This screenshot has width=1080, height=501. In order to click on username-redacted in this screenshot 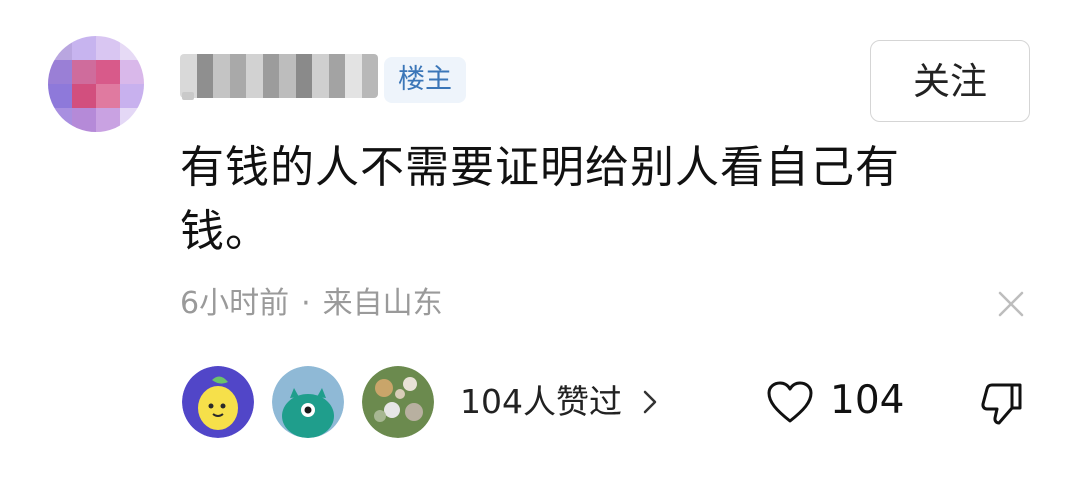, I will do `click(279, 76)`.